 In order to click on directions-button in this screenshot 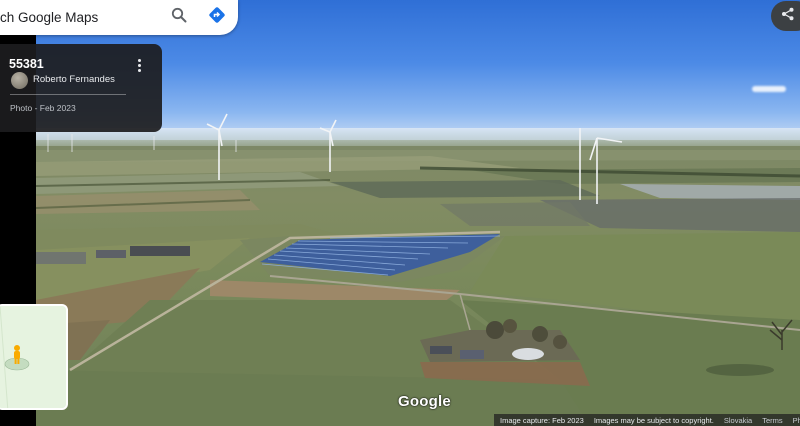, I will do `click(217, 17)`.